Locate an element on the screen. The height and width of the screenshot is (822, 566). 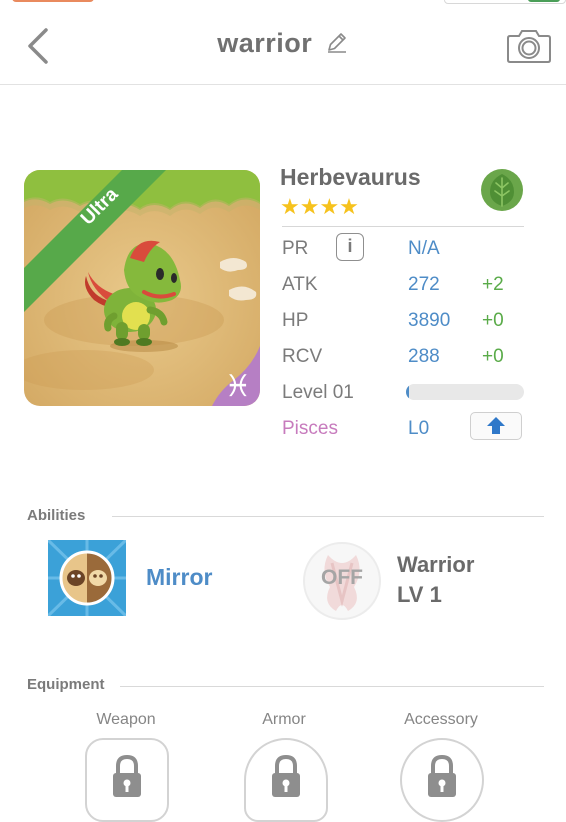
hp-label: HP is located at coordinates (295, 320).